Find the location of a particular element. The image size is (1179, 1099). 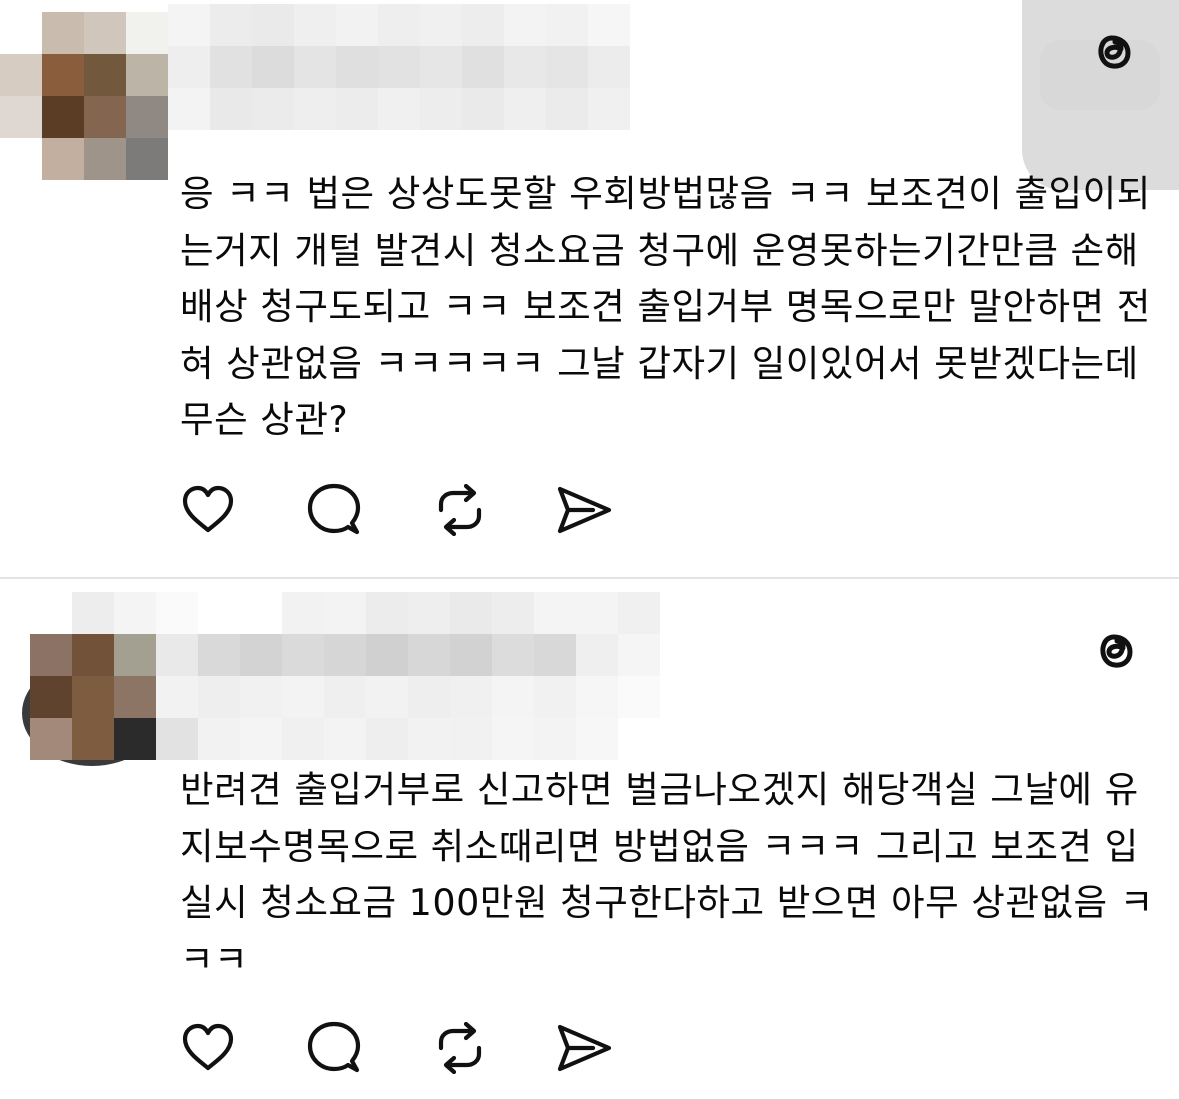

post-text-line: 혀 상관없음 ㅋㅋㅋㅋㅋ 그날 갑자기 일이있어서 못받겠다는데 is located at coordinates (659, 363).